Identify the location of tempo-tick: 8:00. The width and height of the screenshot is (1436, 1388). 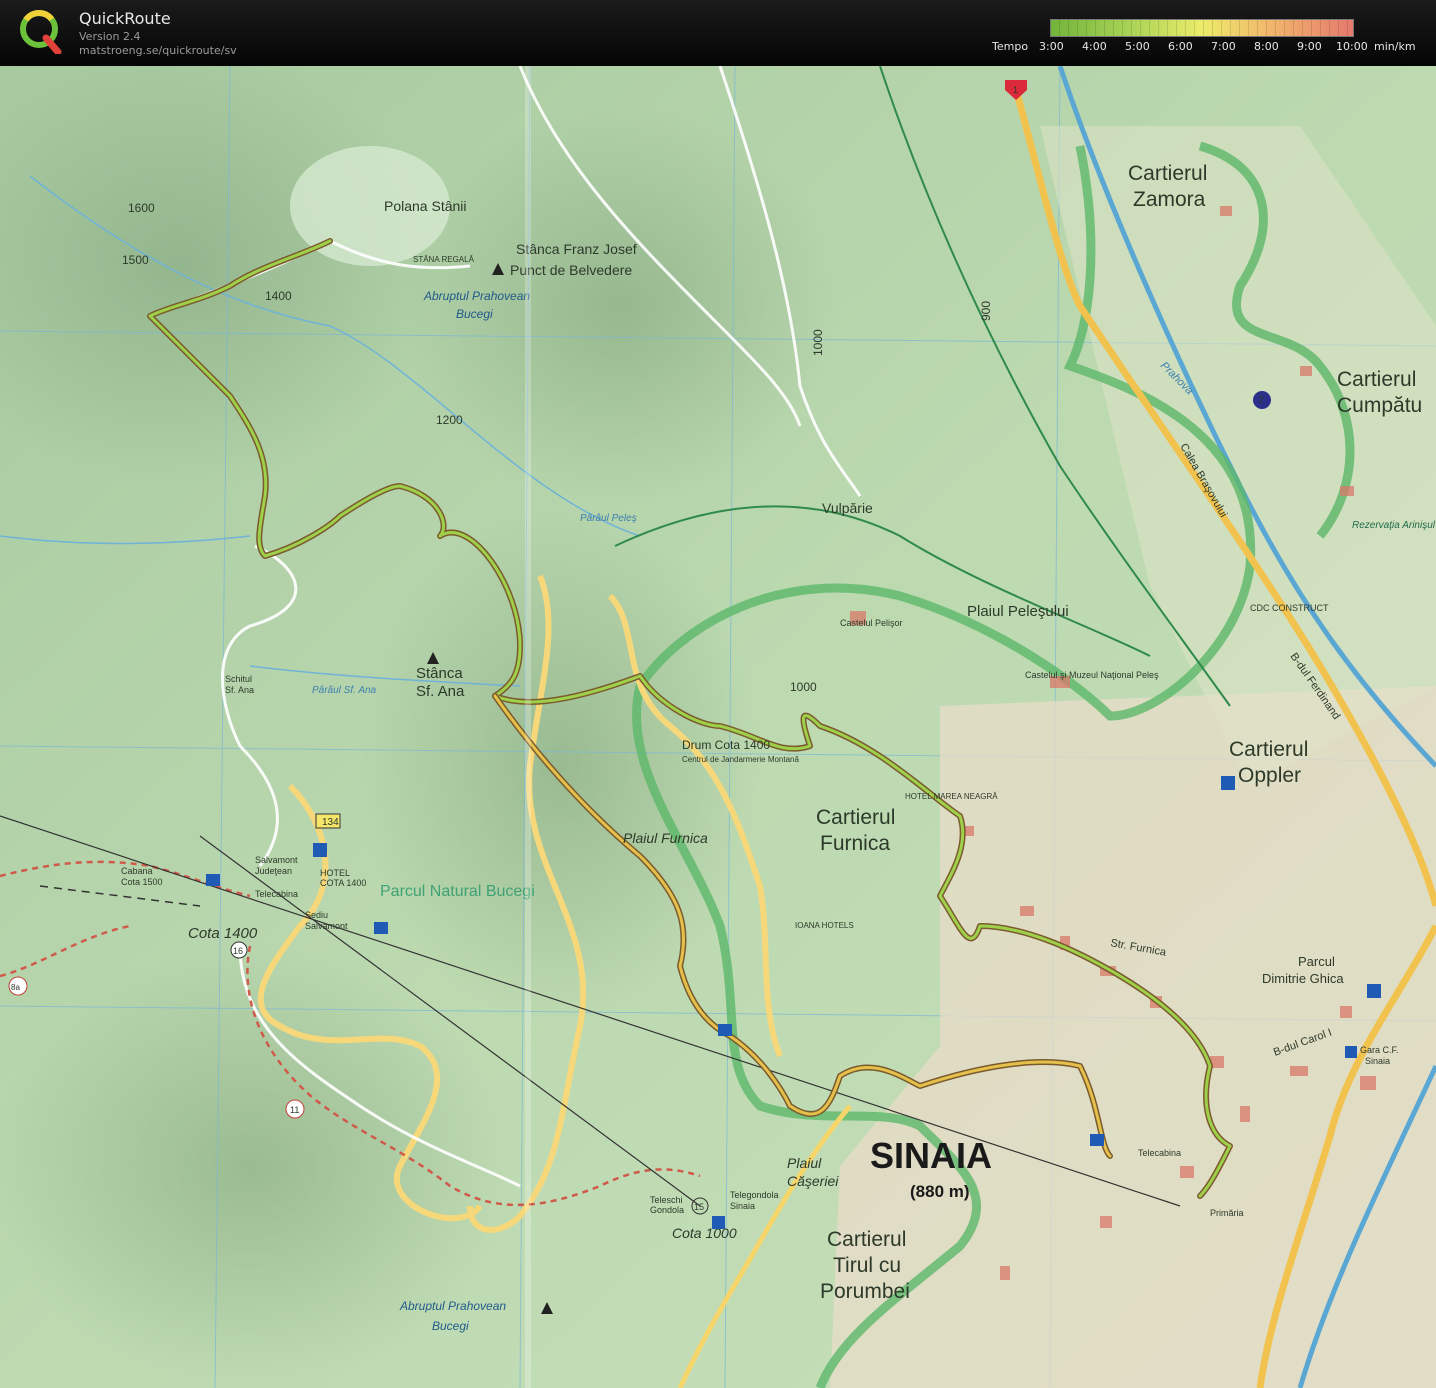
(1266, 46).